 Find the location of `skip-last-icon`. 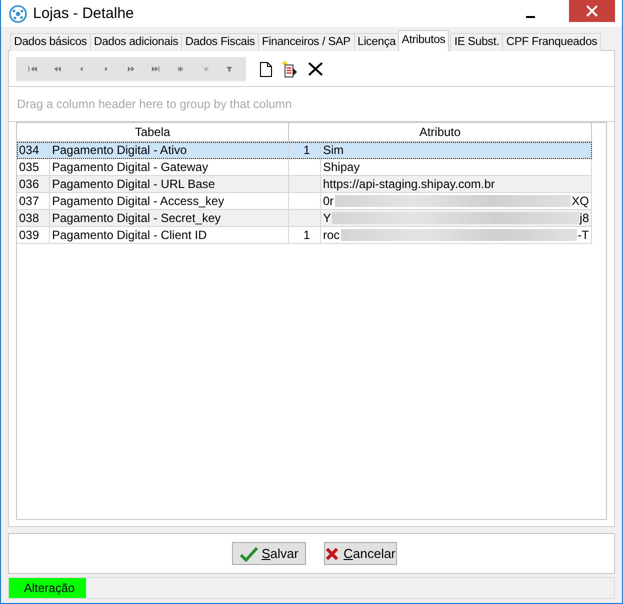

skip-last-icon is located at coordinates (155, 69).